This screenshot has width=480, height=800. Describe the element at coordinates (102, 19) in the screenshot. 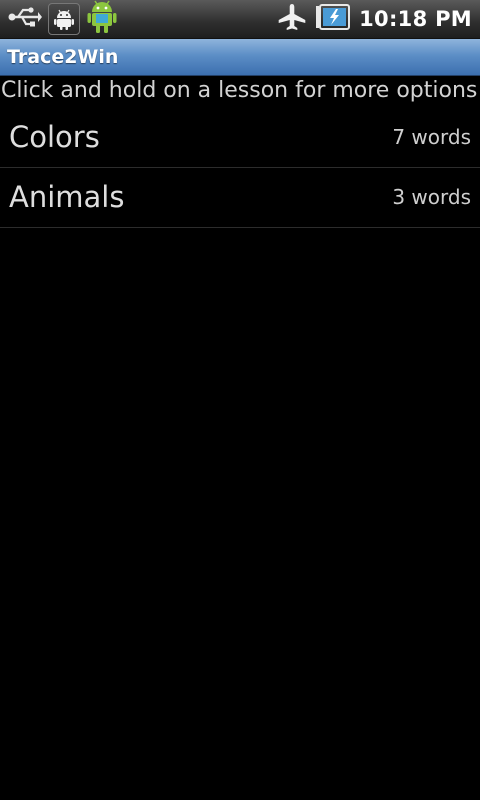

I see `android-mascot-icon` at that location.